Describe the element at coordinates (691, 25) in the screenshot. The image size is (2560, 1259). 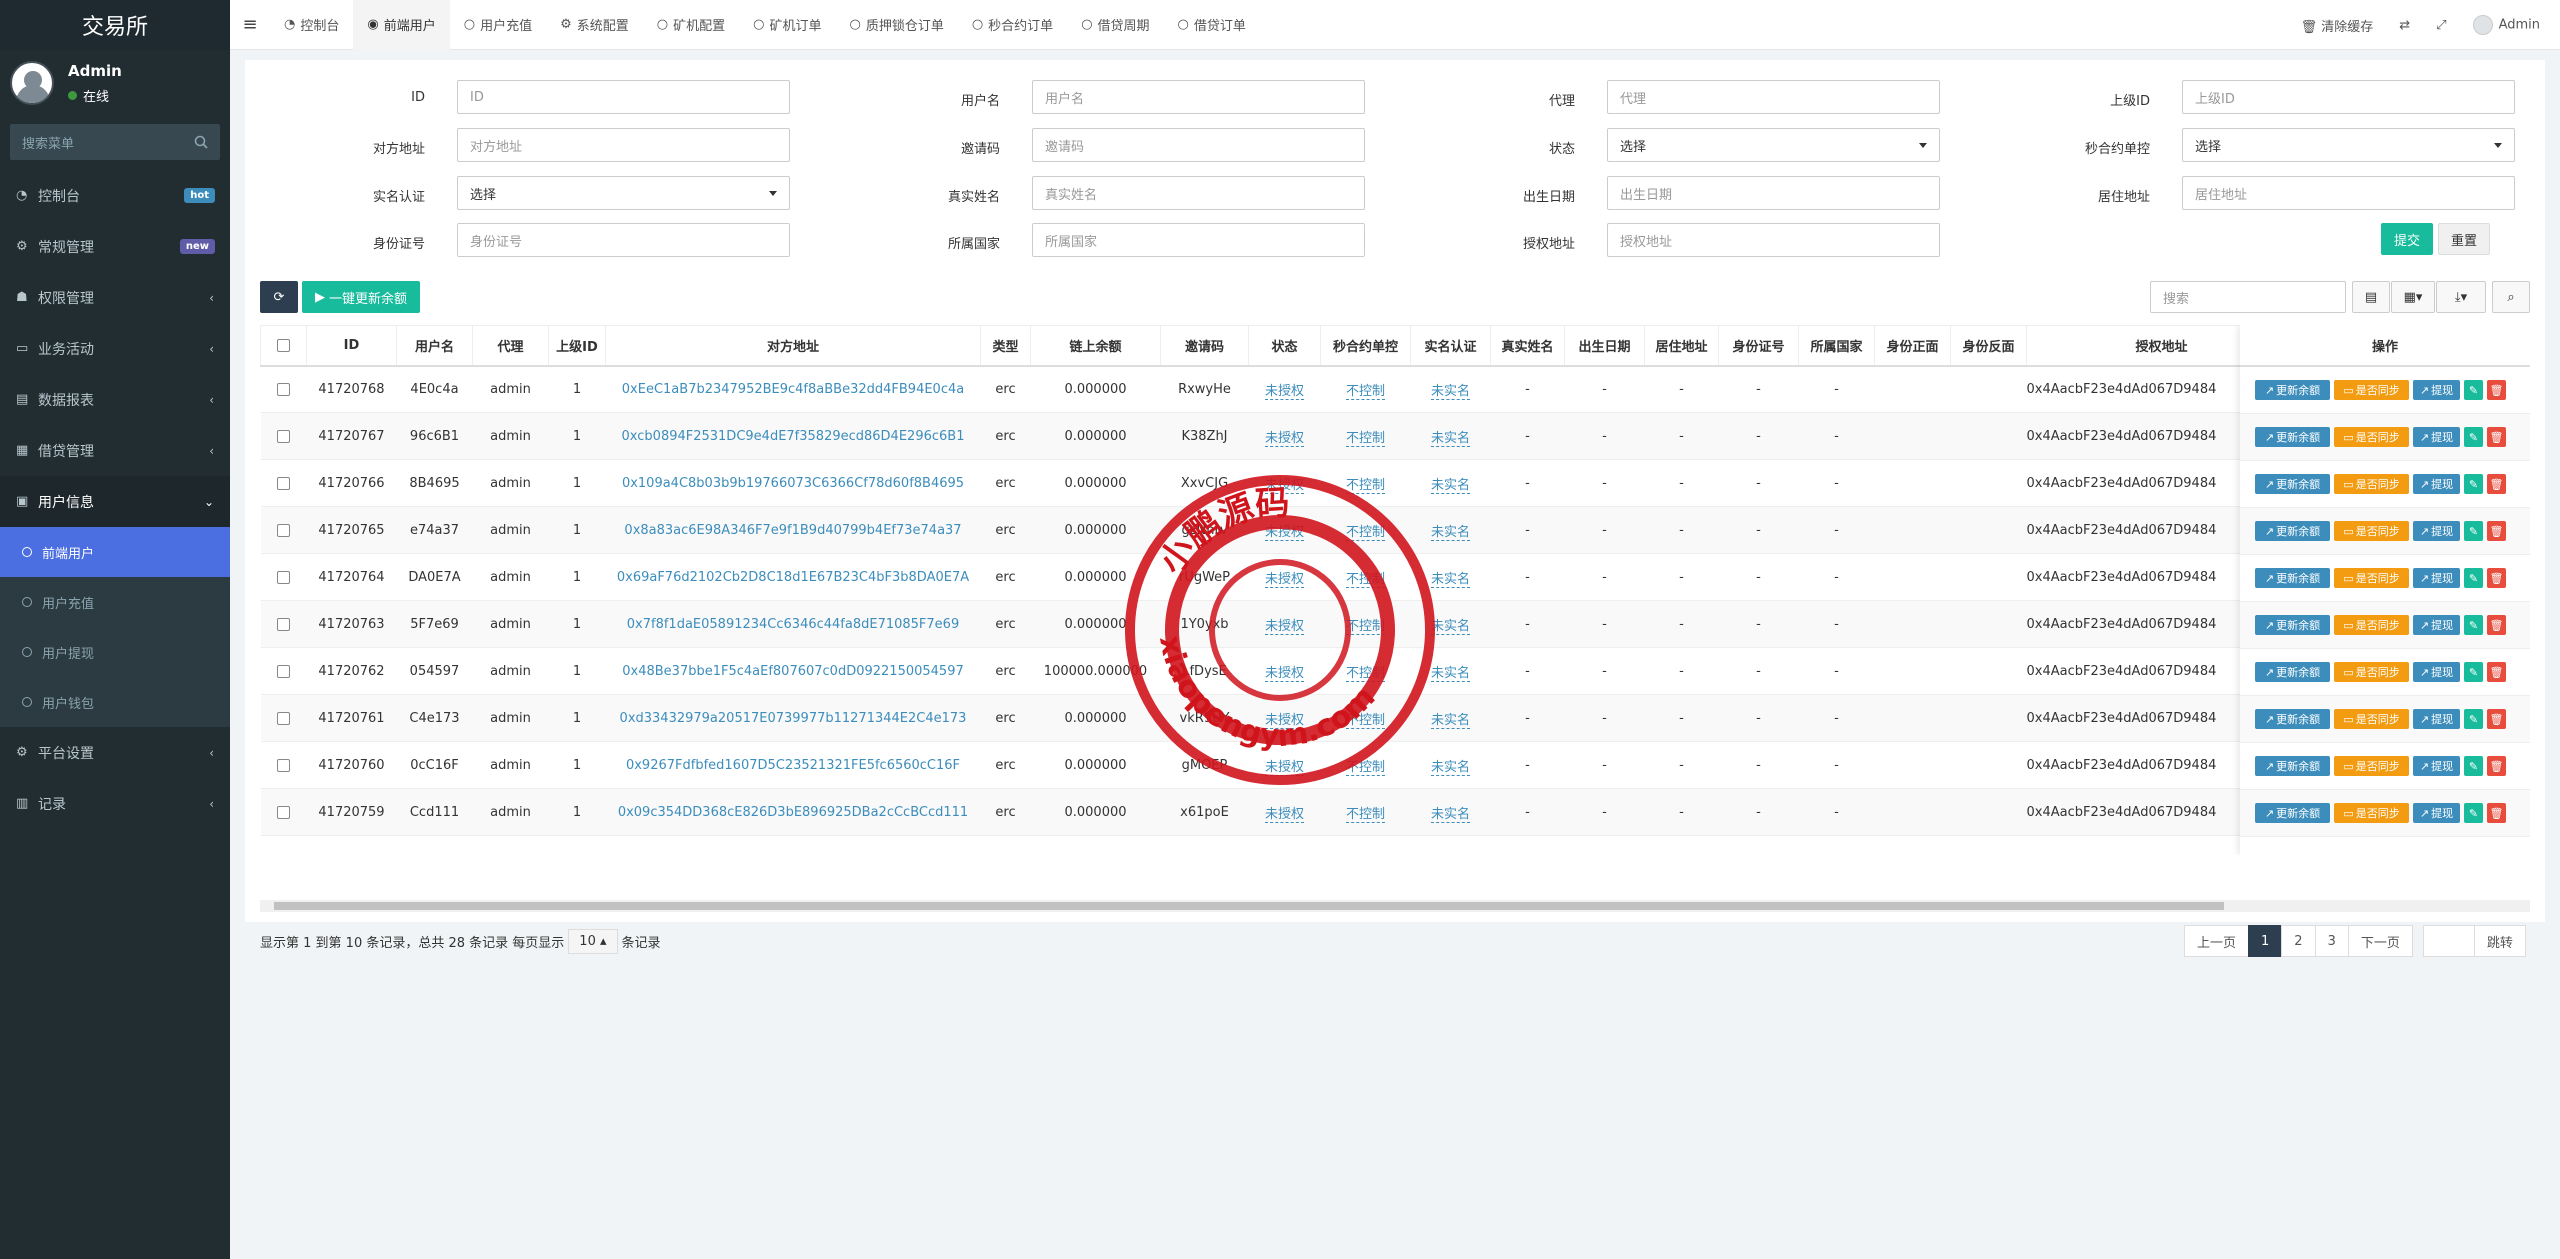
I see `tab-4: ○ 矿机配置` at that location.